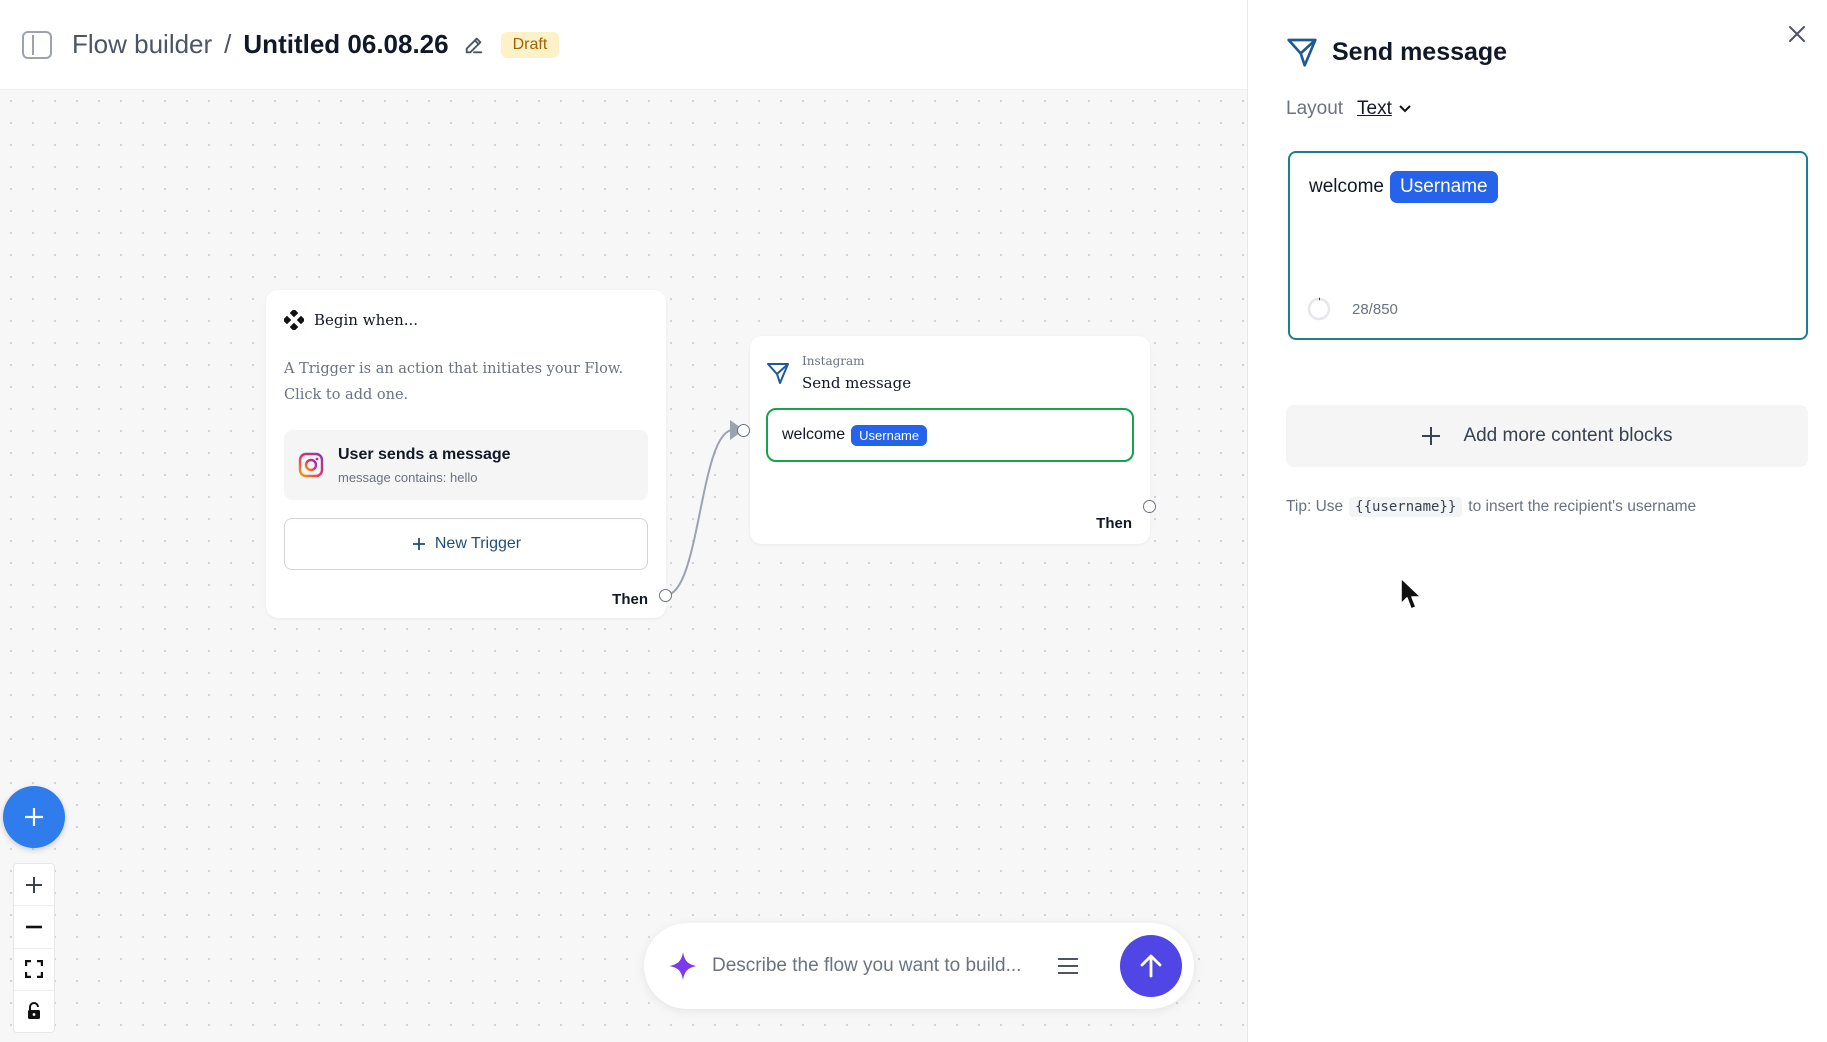  What do you see at coordinates (1420, 51) in the screenshot?
I see `panel-title: Send message` at bounding box center [1420, 51].